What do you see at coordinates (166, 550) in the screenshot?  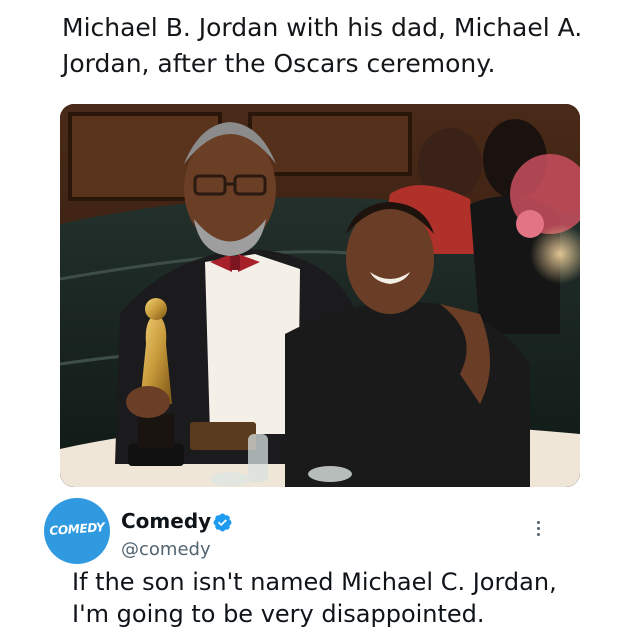 I see `account-handle: @comedy` at bounding box center [166, 550].